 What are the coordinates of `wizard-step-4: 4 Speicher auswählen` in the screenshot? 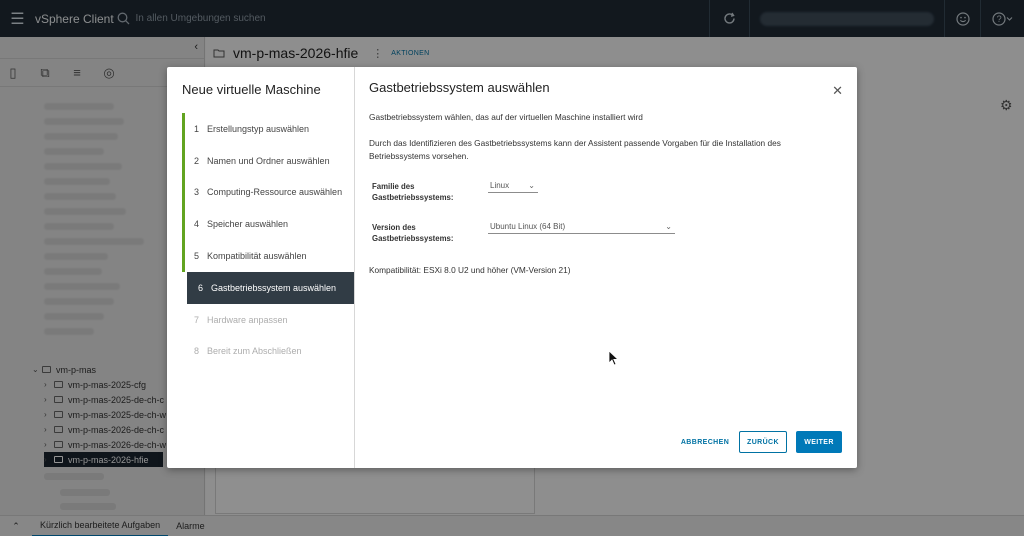 It's located at (268, 224).